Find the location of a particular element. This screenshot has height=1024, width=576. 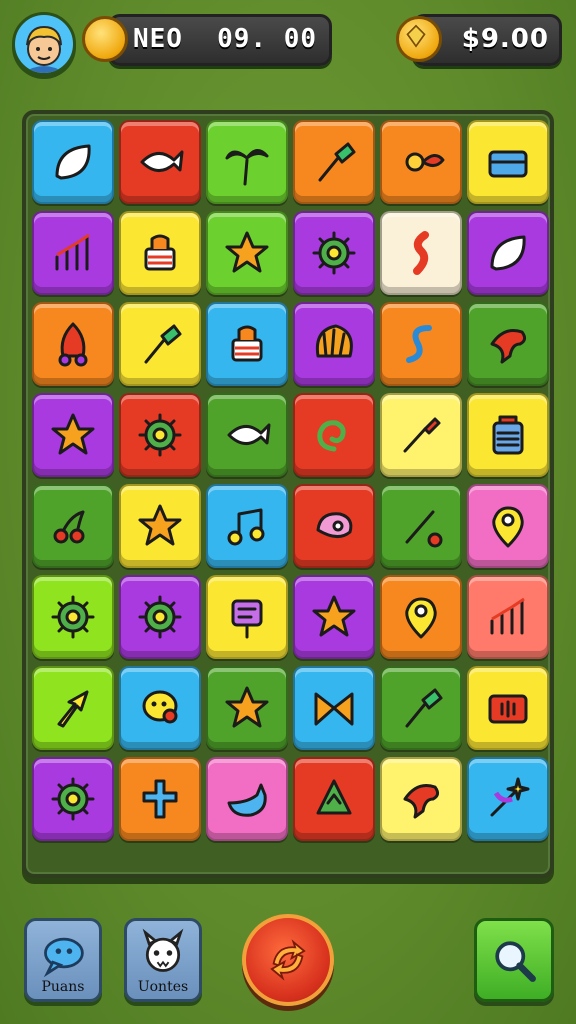

bow-icon is located at coordinates (334, 709).